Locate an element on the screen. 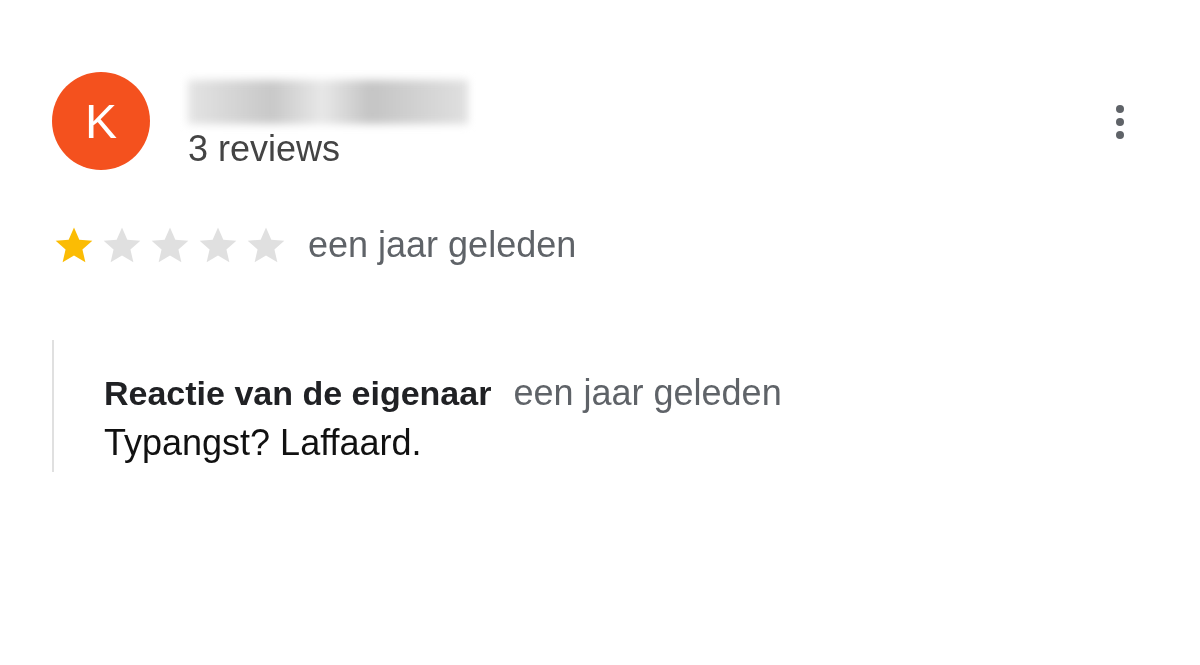 The image size is (1200, 665). reply-text: Typangst? Laffaard. is located at coordinates (263, 443).